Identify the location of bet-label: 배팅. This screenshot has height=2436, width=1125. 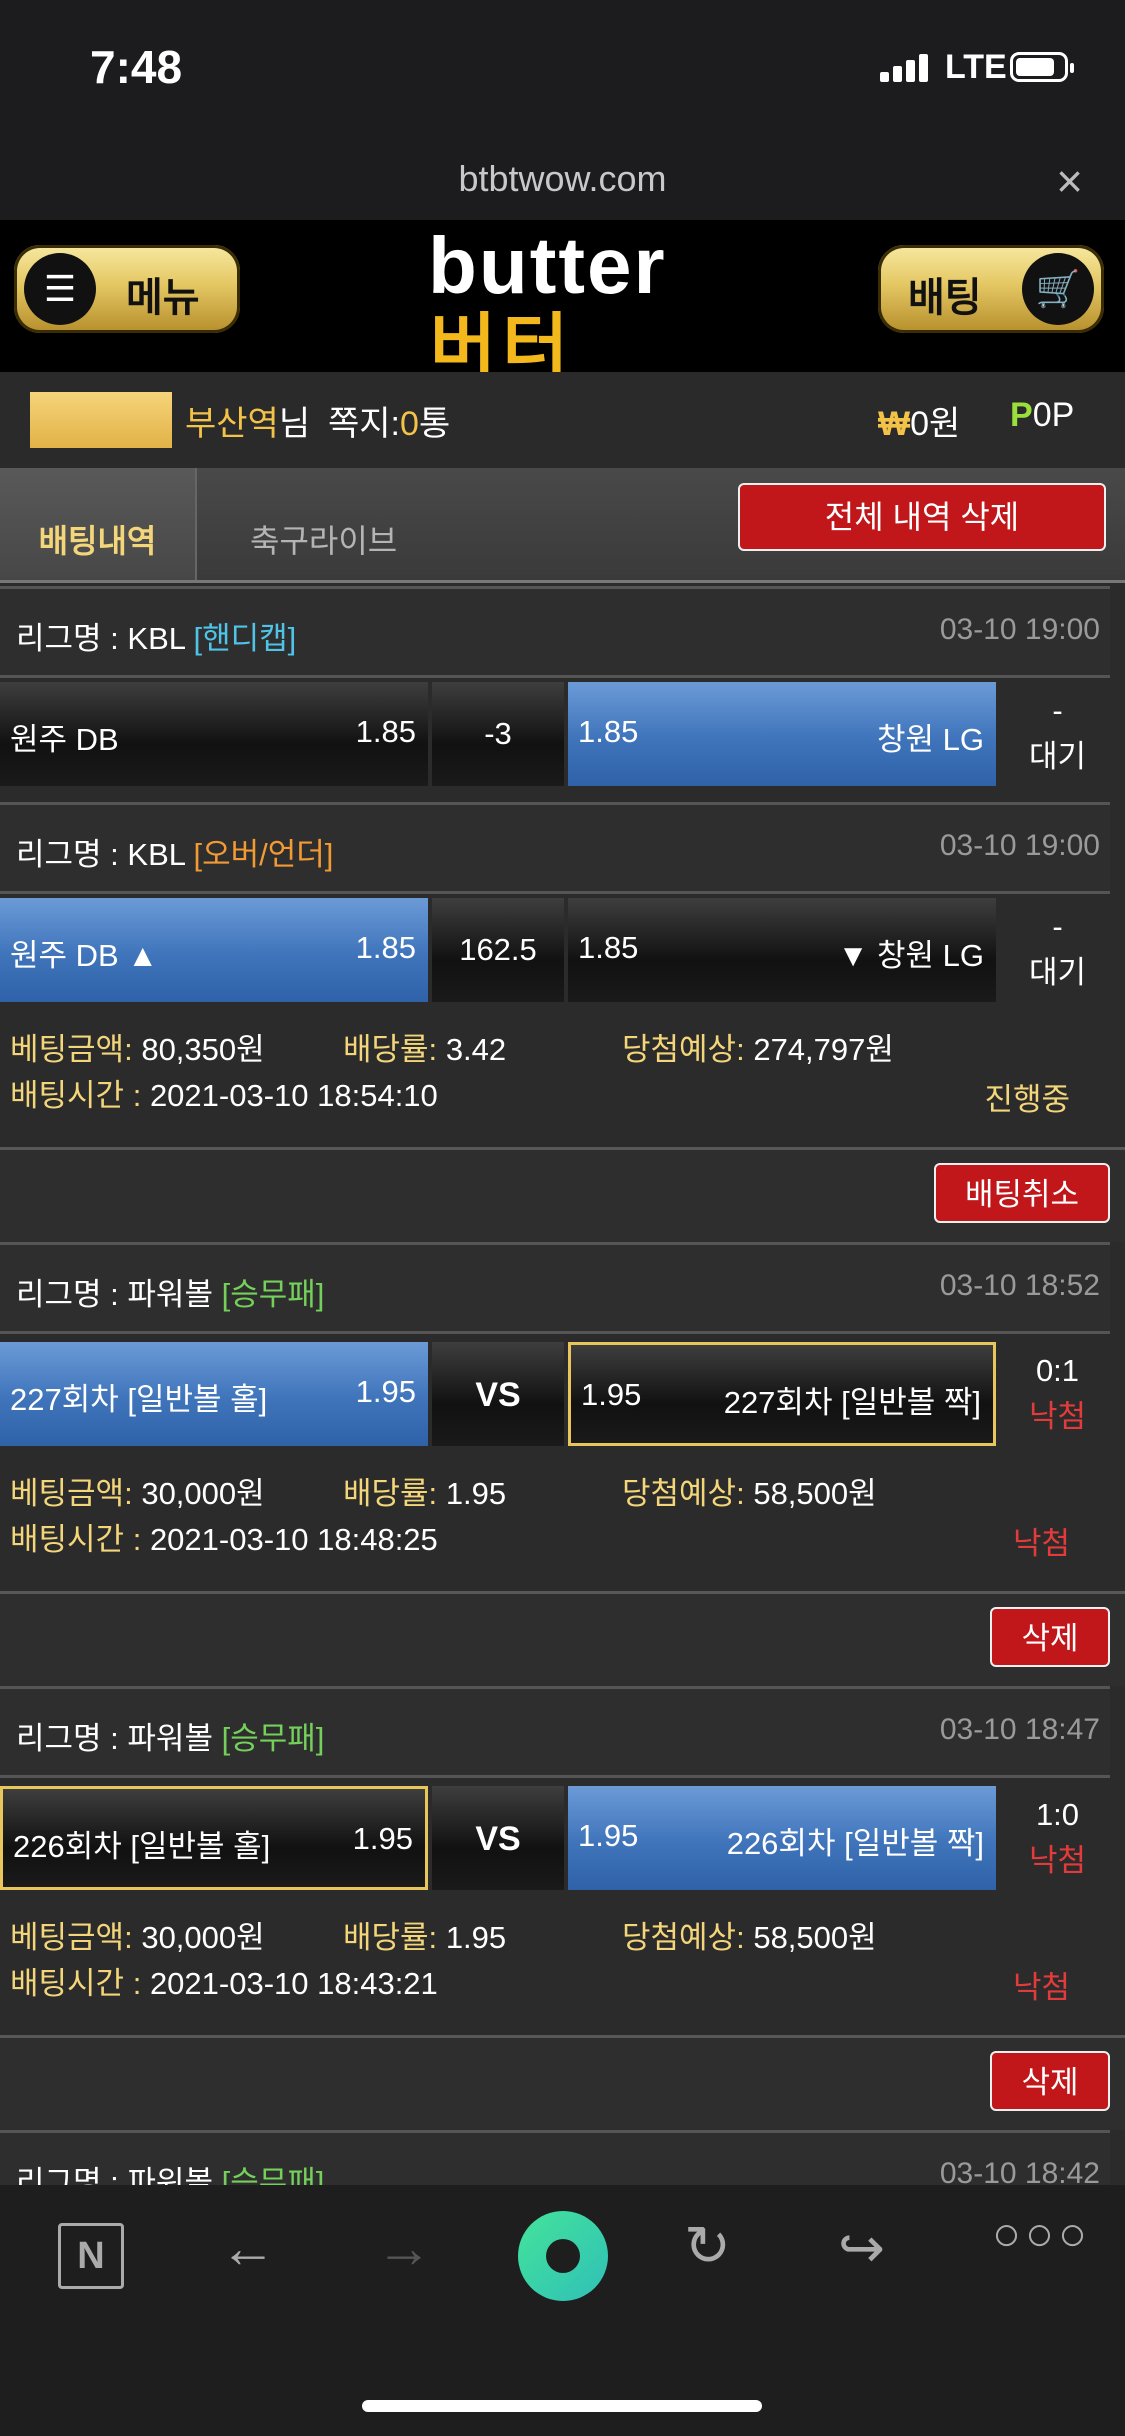
(945, 298).